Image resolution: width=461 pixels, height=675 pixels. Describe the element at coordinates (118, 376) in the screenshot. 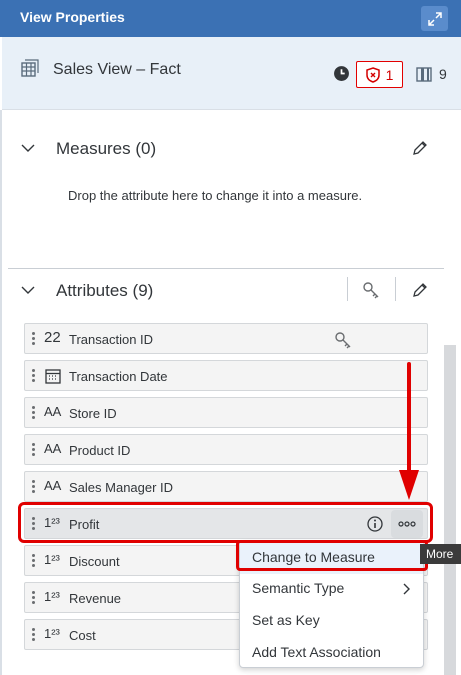

I see `attribute-label: Transaction Date` at that location.